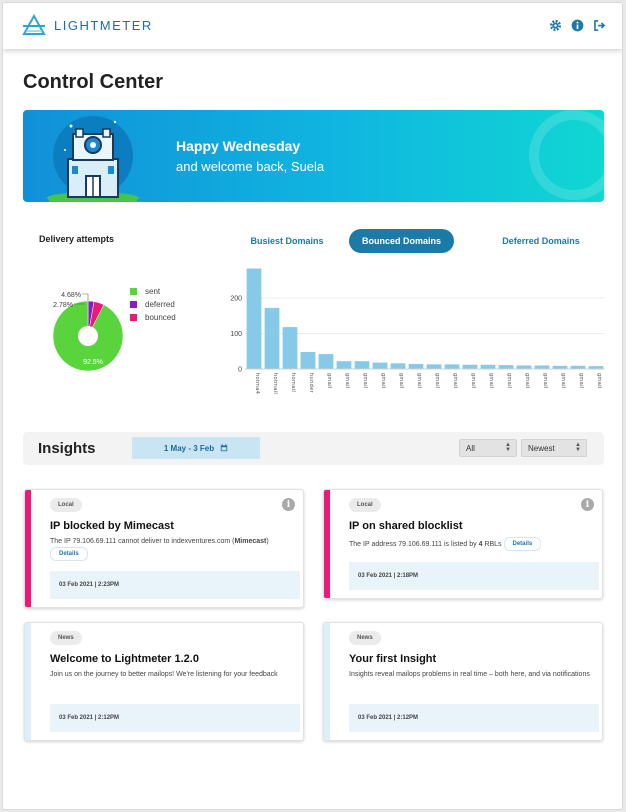  Describe the element at coordinates (112, 526) in the screenshot. I see `insight-title: IP blocked by Mimecast` at that location.